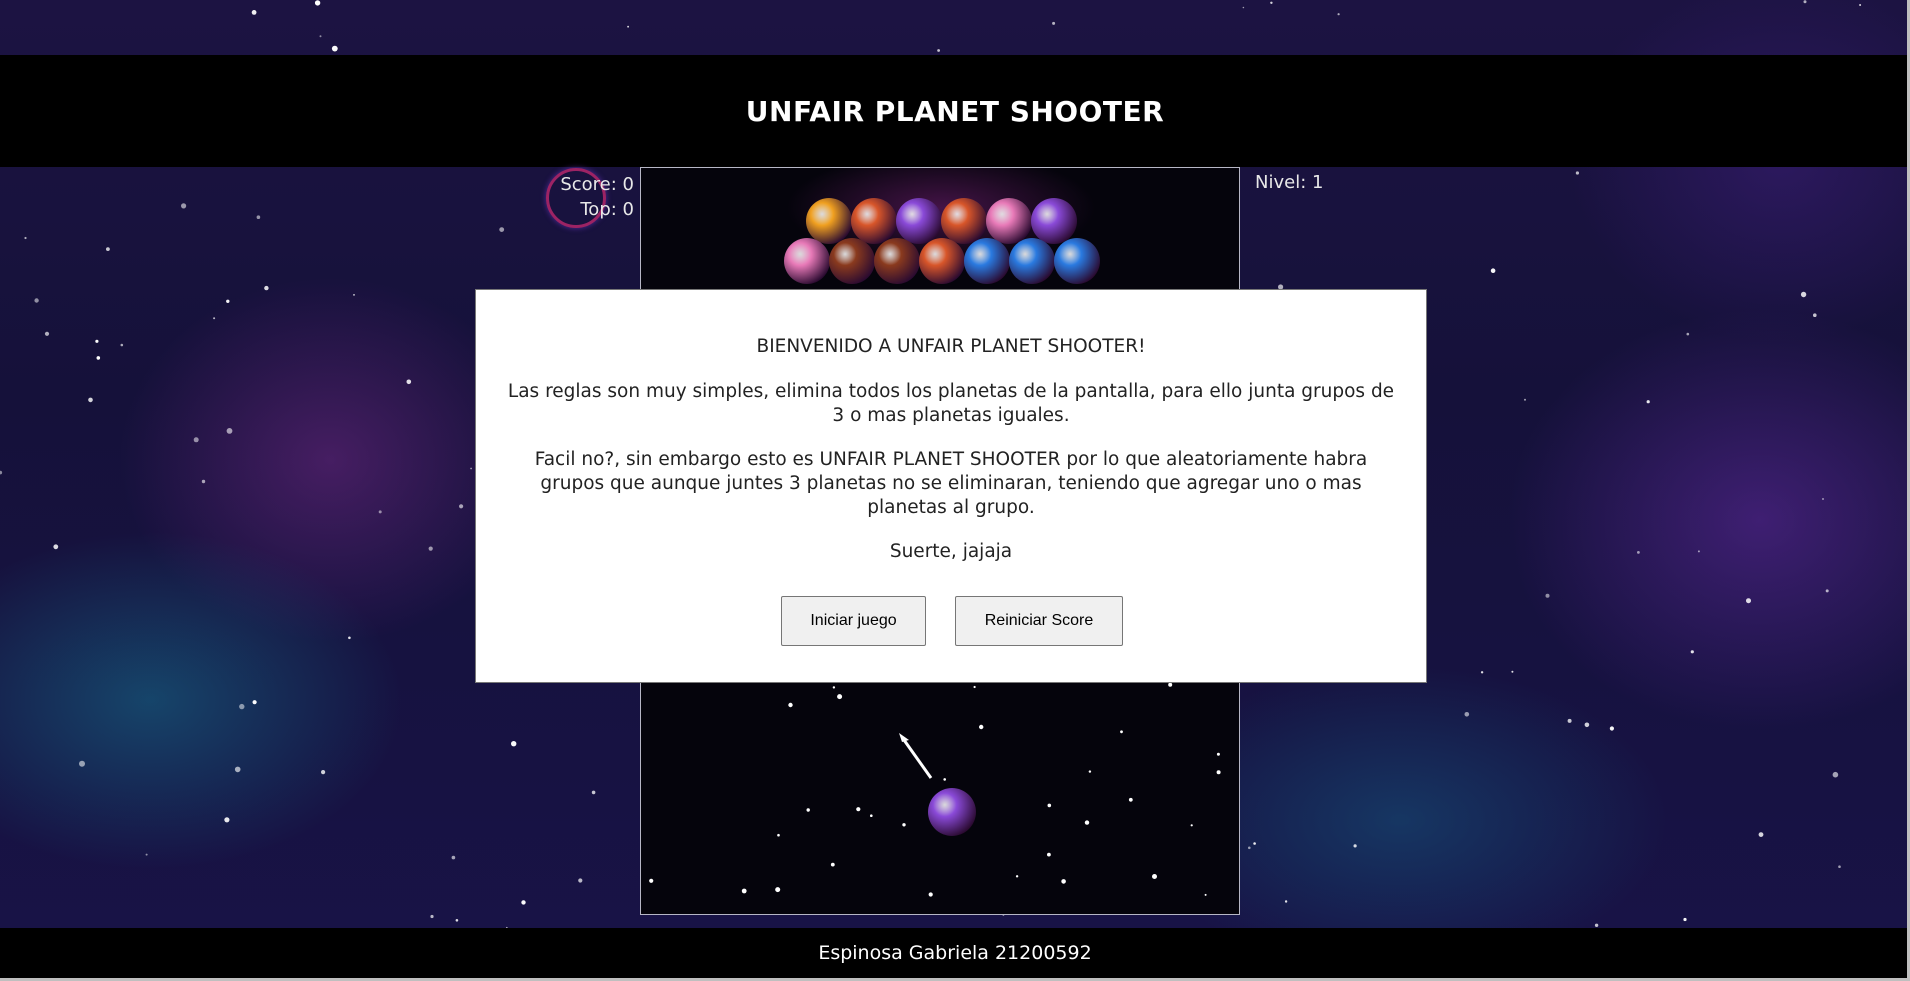  I want to click on shooter-planet, so click(952, 812).